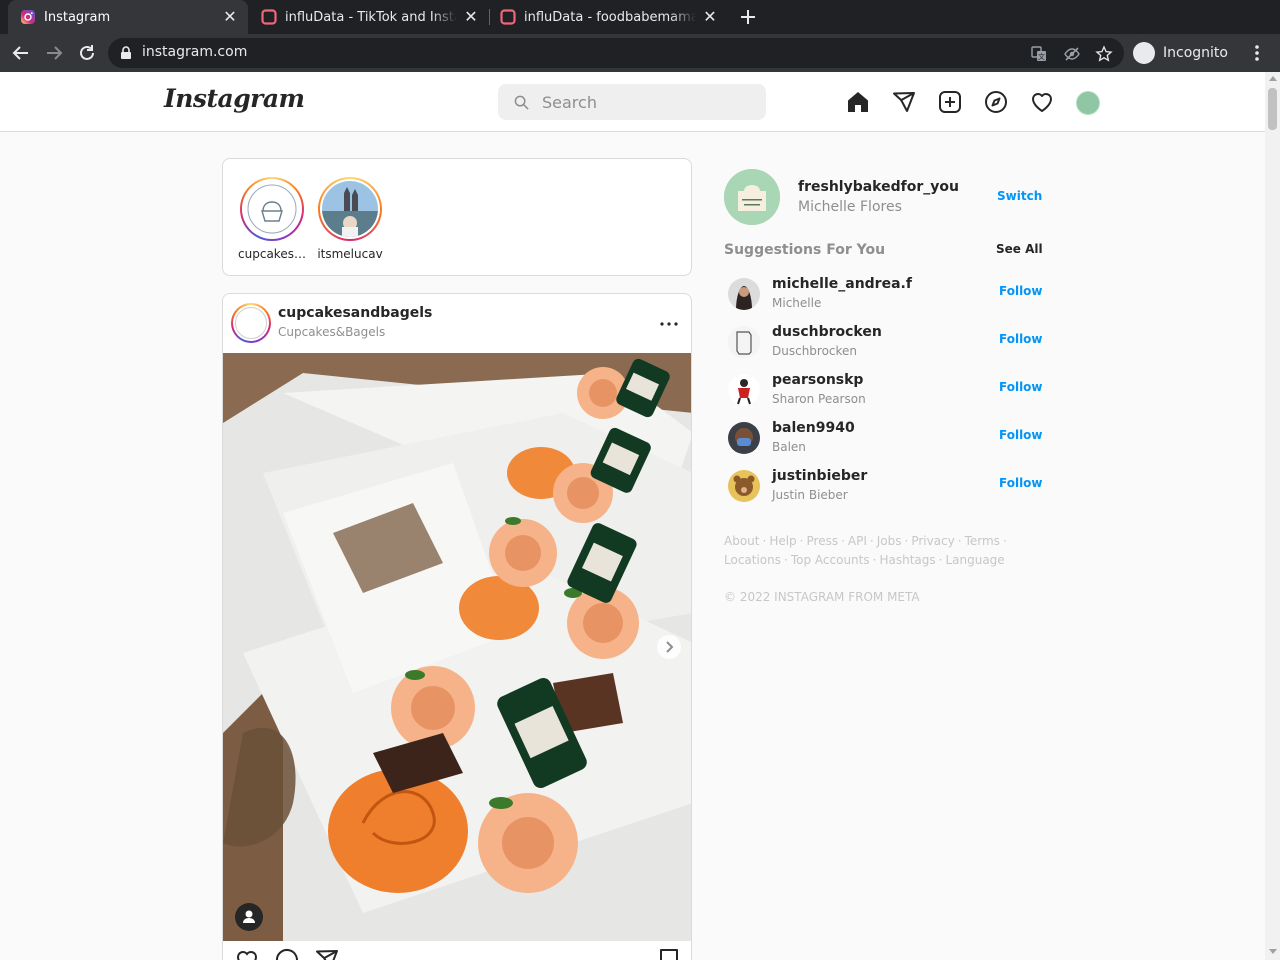  What do you see at coordinates (830, 560) in the screenshot?
I see `footer-link-top-accounts: Top Accounts` at bounding box center [830, 560].